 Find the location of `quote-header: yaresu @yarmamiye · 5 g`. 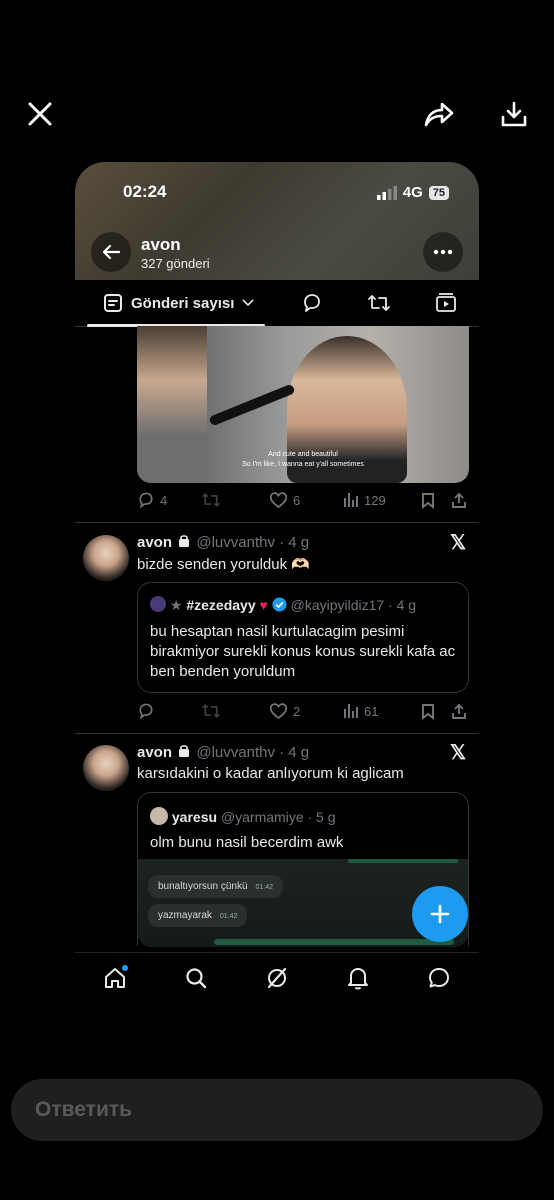

quote-header: yaresu @yarmamiye · 5 g is located at coordinates (243, 816).